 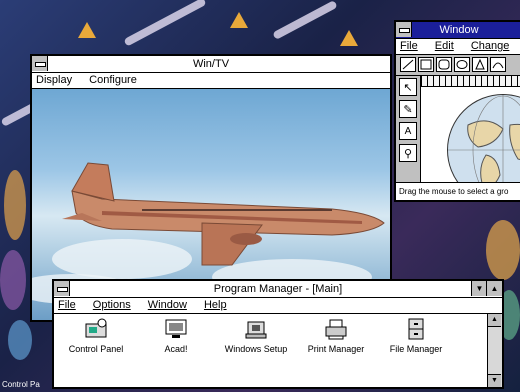 I want to click on zoom-tool-icon: ⚲, so click(x=408, y=153).